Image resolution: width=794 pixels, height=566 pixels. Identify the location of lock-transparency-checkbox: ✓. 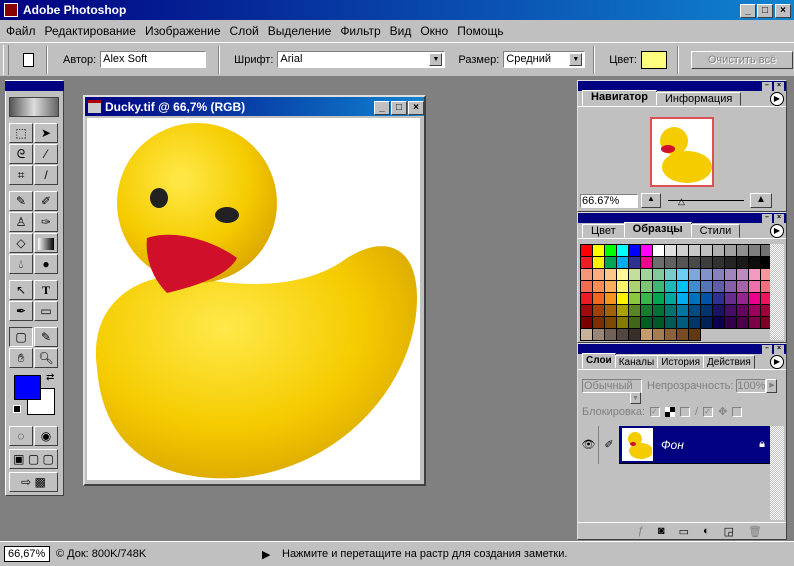
(655, 411).